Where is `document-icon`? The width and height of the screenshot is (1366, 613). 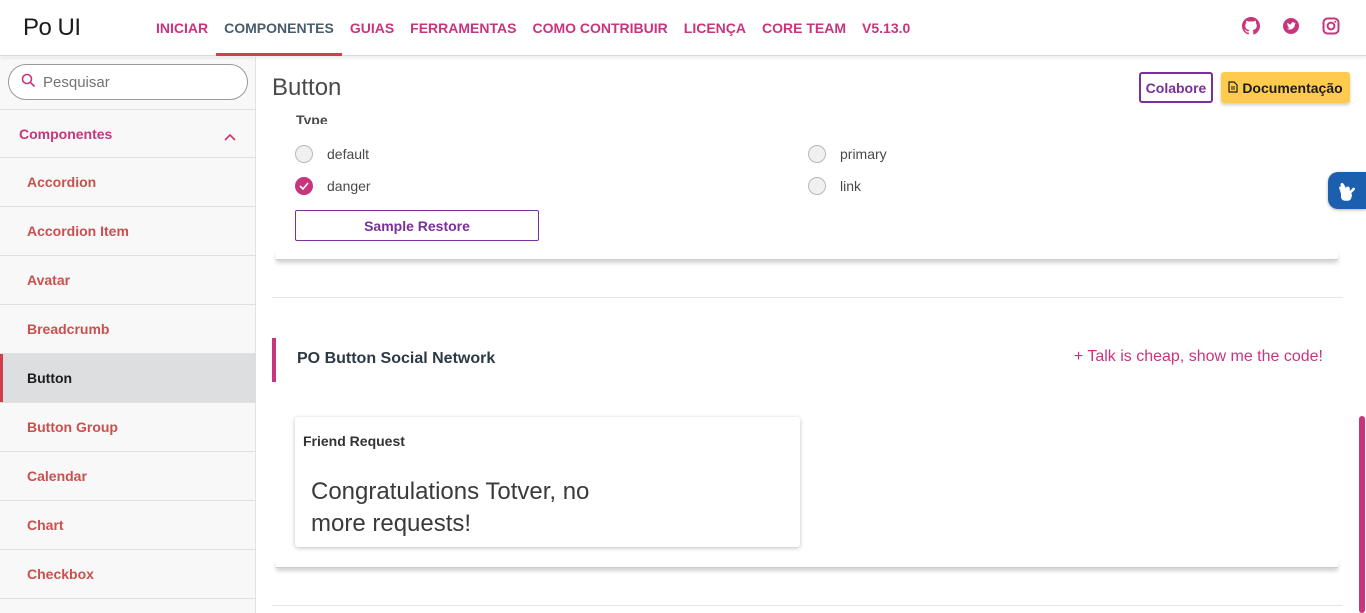 document-icon is located at coordinates (1233, 88).